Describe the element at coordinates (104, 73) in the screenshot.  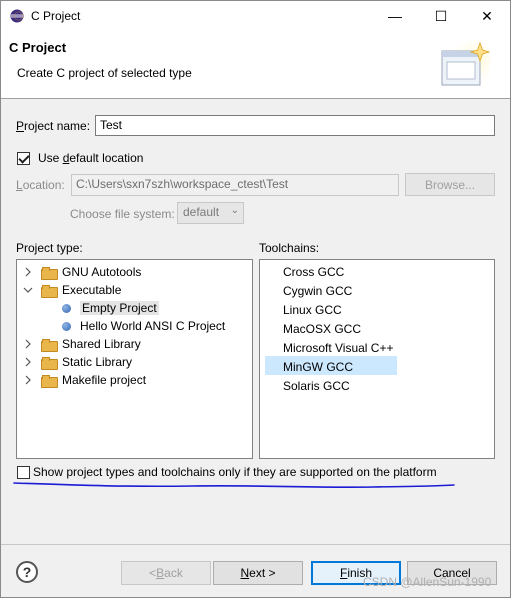
I see `wizard-description: Create C project of selected type` at that location.